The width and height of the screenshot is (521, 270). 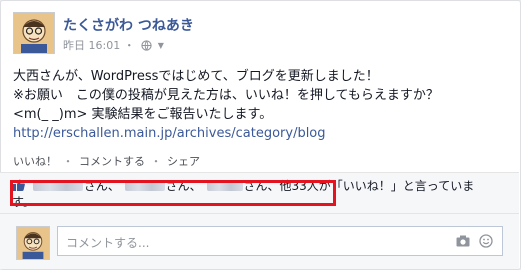 What do you see at coordinates (35, 161) in the screenshot?
I see `like-link: いいね！` at bounding box center [35, 161].